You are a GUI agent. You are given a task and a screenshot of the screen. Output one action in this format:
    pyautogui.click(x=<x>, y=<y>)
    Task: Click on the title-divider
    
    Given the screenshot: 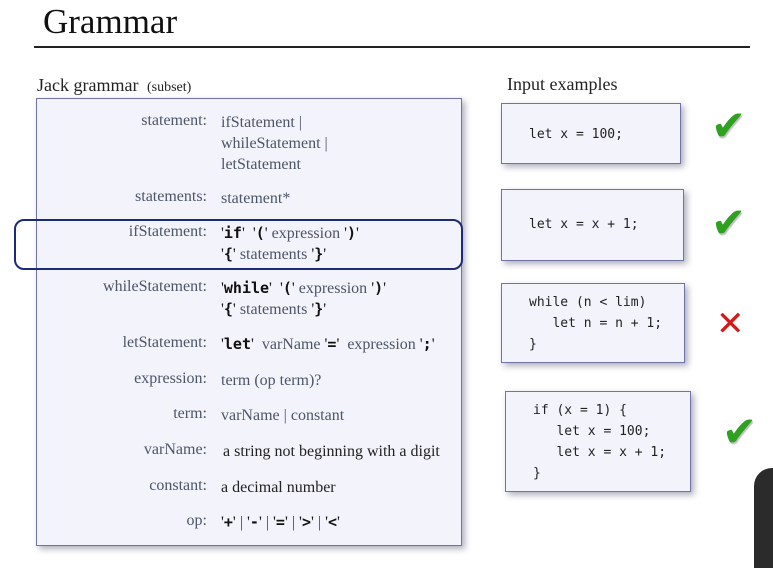 What is the action you would take?
    pyautogui.click(x=392, y=47)
    